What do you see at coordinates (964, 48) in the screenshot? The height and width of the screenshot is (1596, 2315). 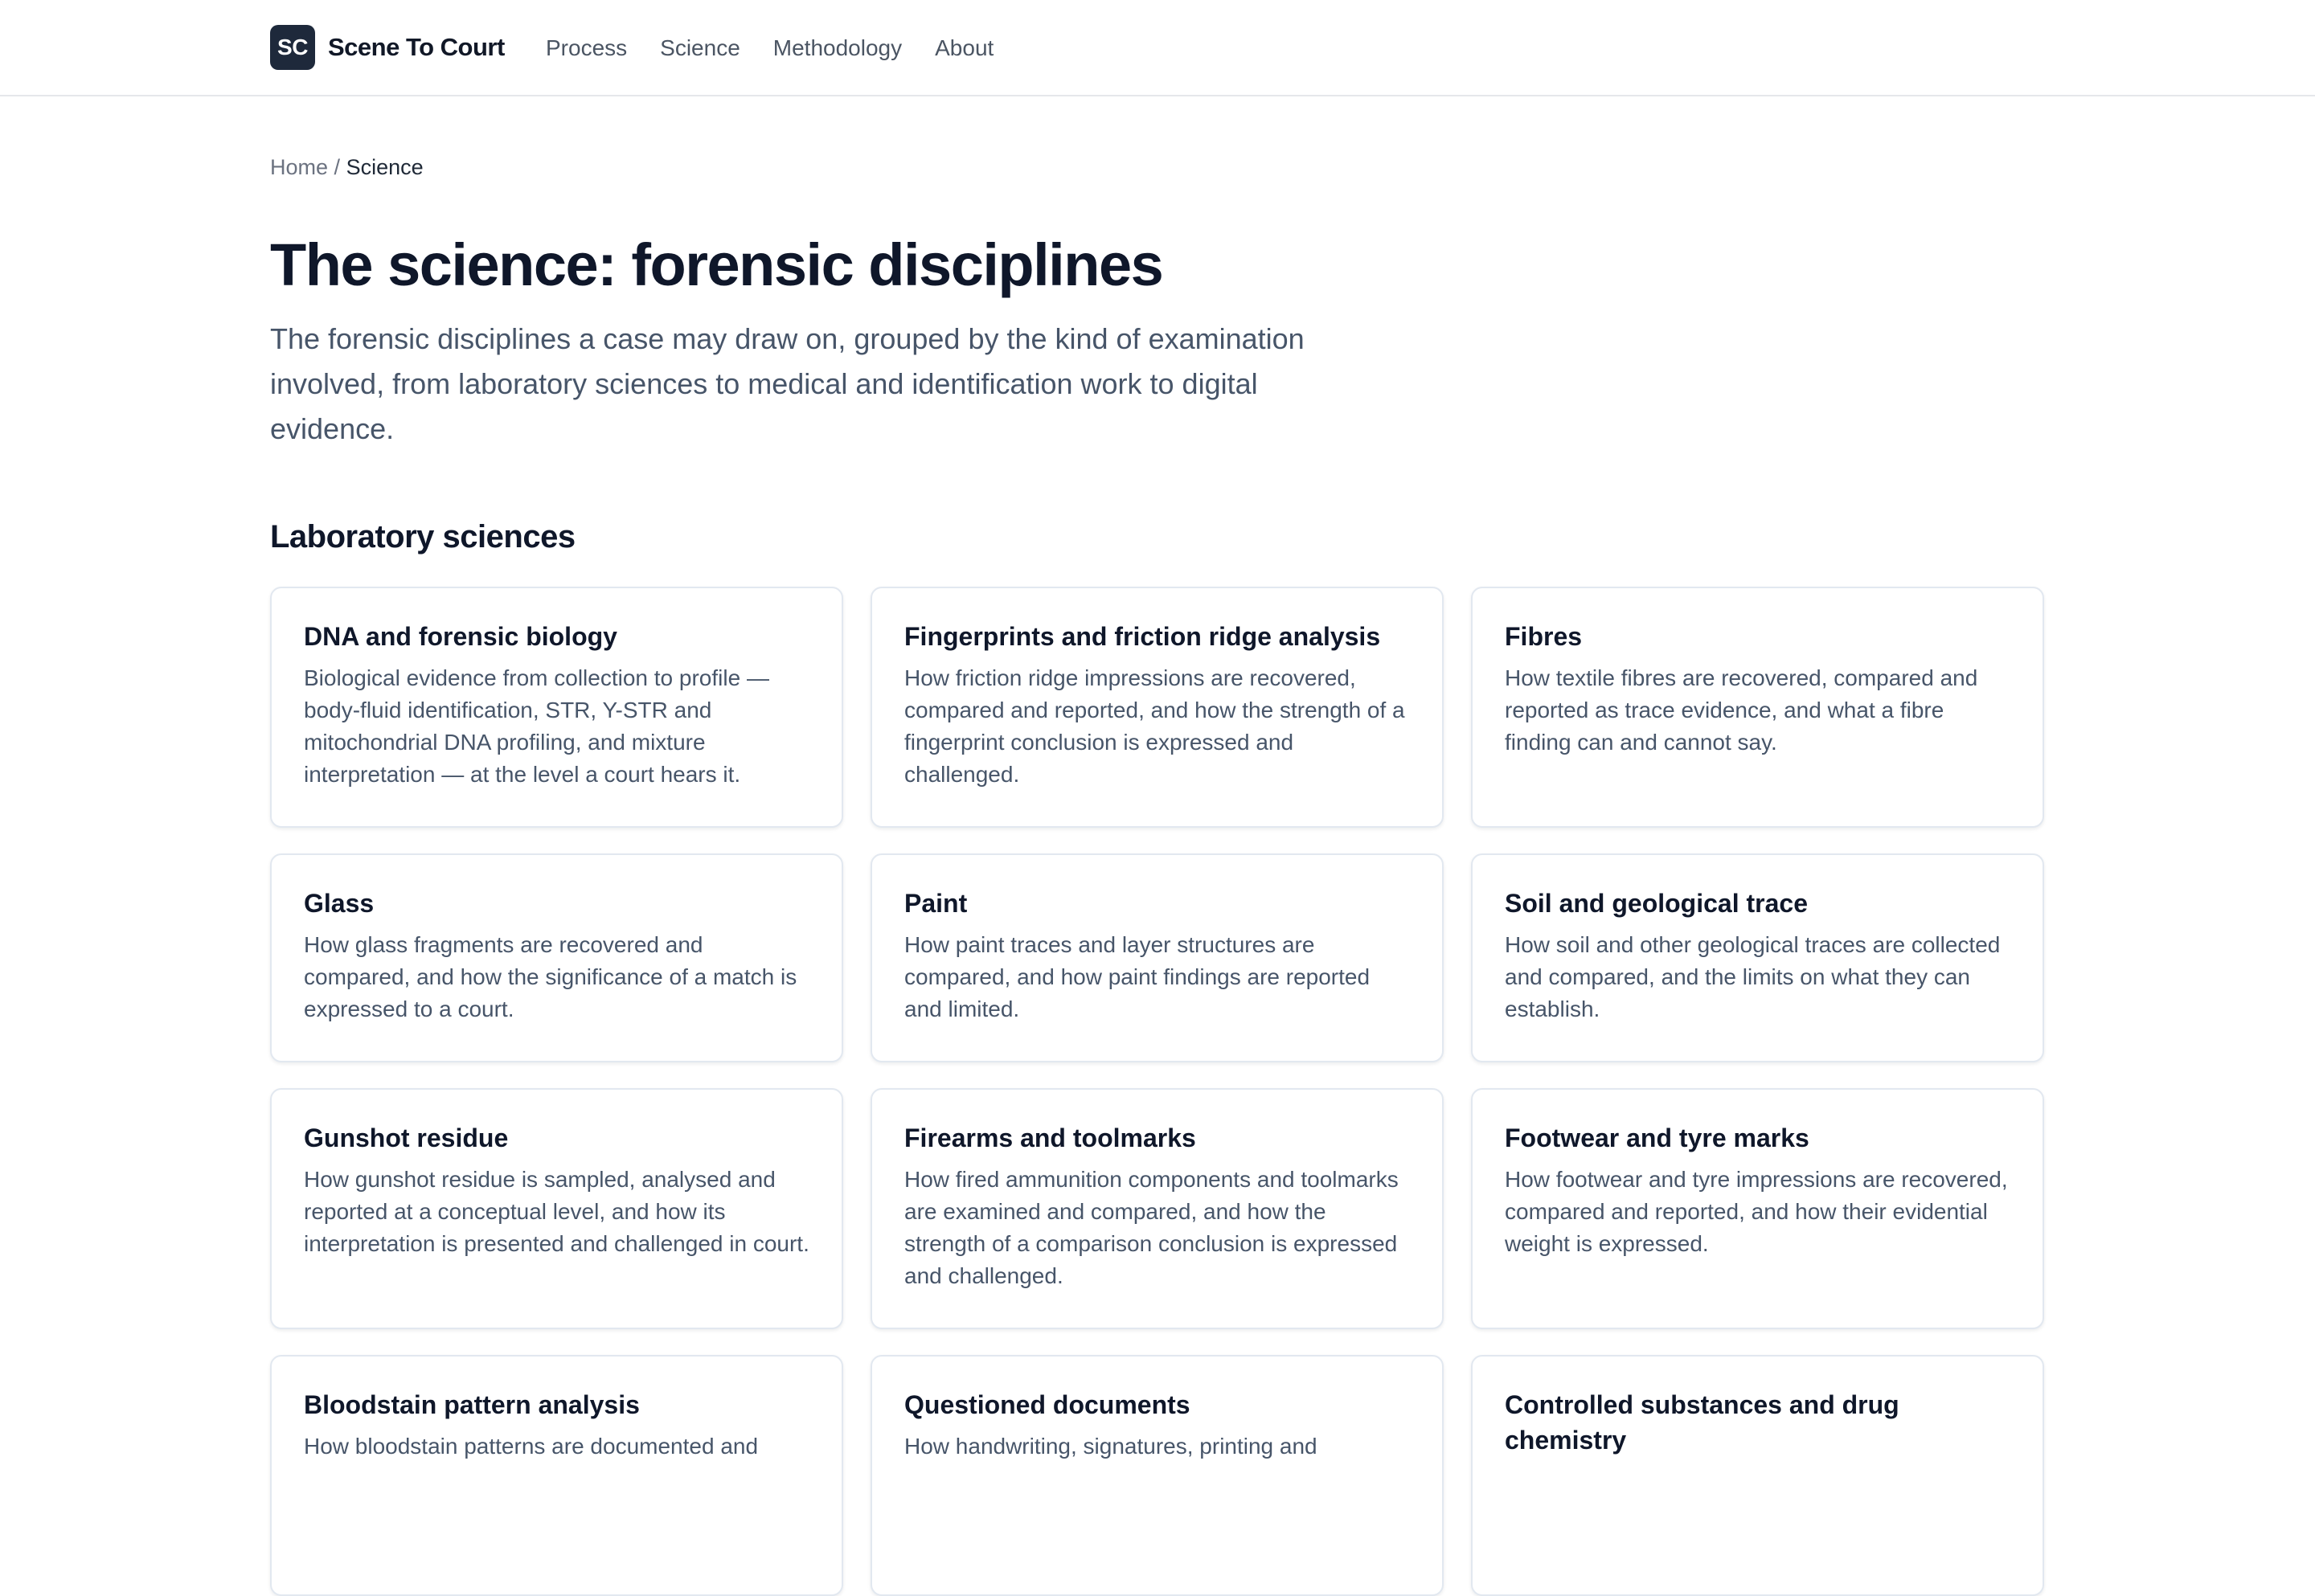 I see `nav-link-about: About` at bounding box center [964, 48].